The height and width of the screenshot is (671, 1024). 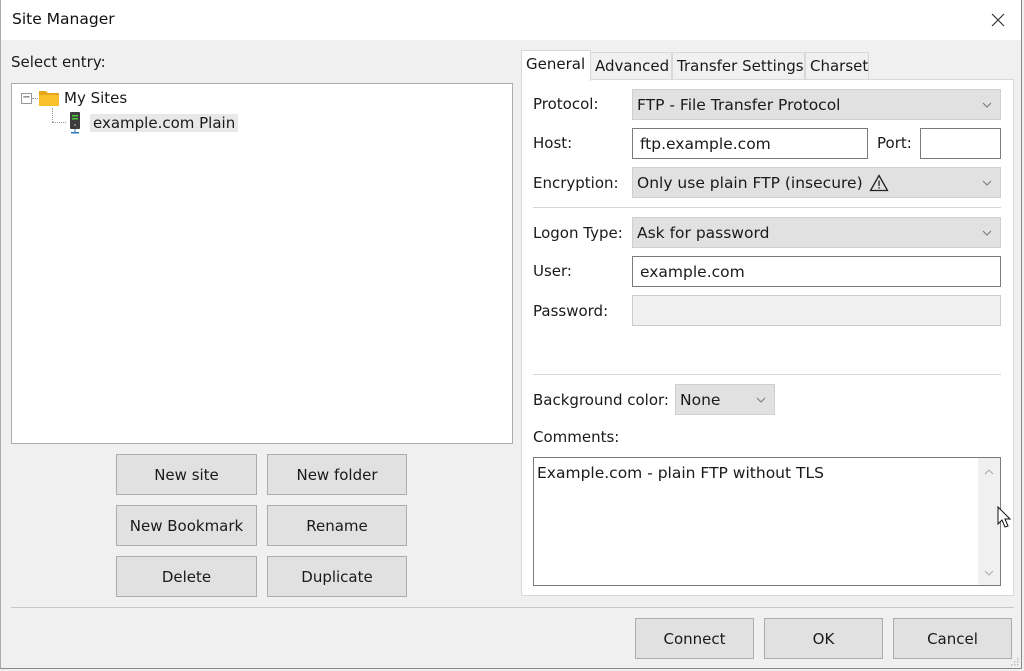 What do you see at coordinates (694, 638) in the screenshot?
I see `connect-button: Connect` at bounding box center [694, 638].